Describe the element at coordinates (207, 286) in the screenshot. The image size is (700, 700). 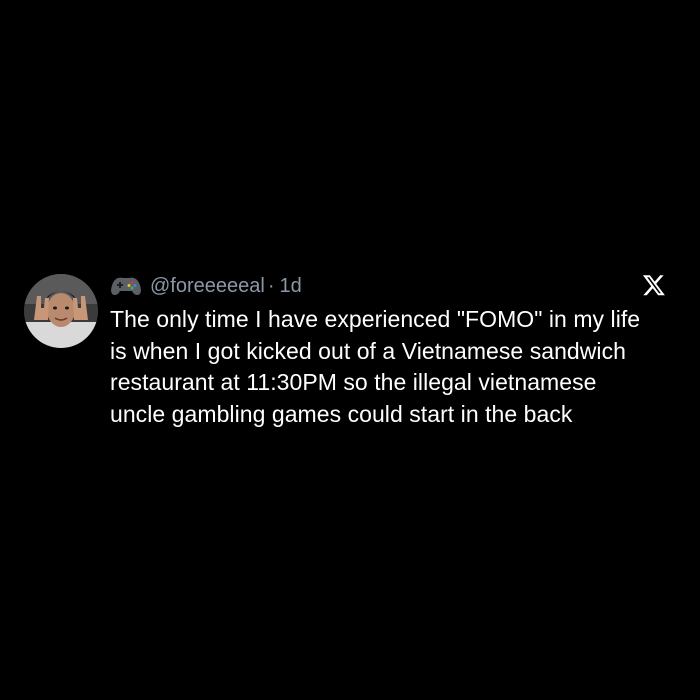
I see `user-handle: @foreeeeeal` at that location.